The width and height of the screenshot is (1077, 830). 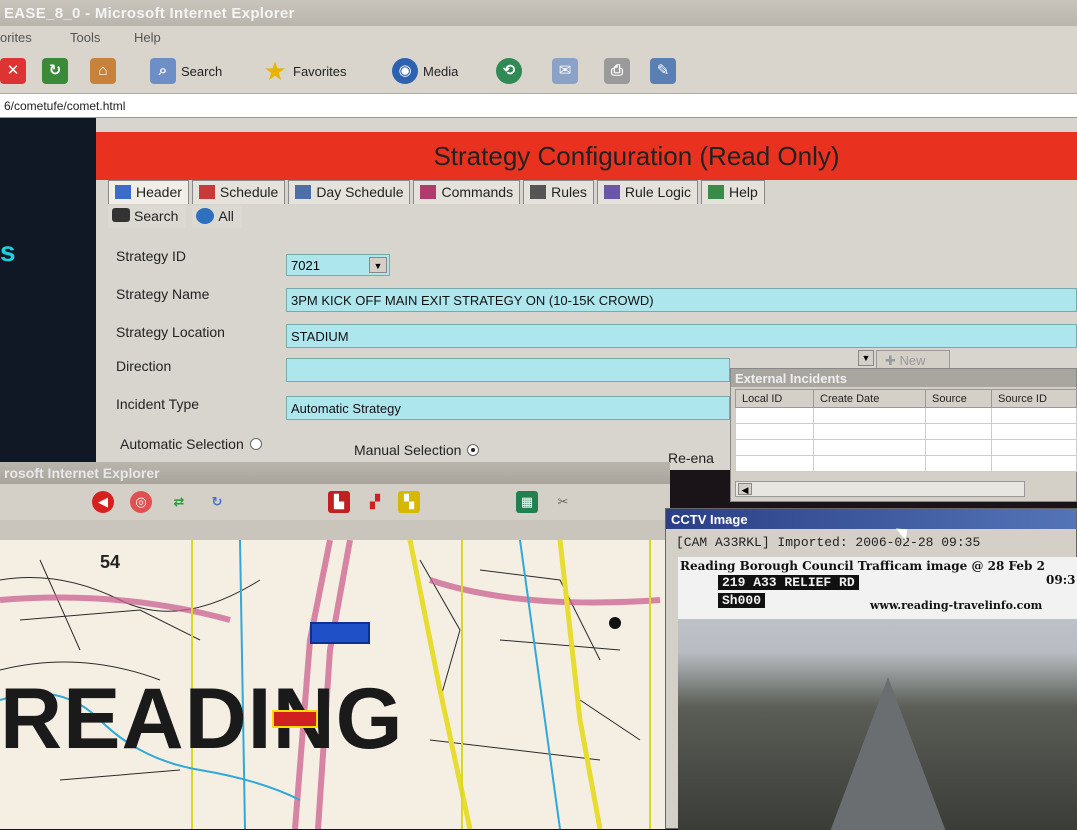 I want to click on favorites-button: ★ Favorites, so click(x=304, y=71).